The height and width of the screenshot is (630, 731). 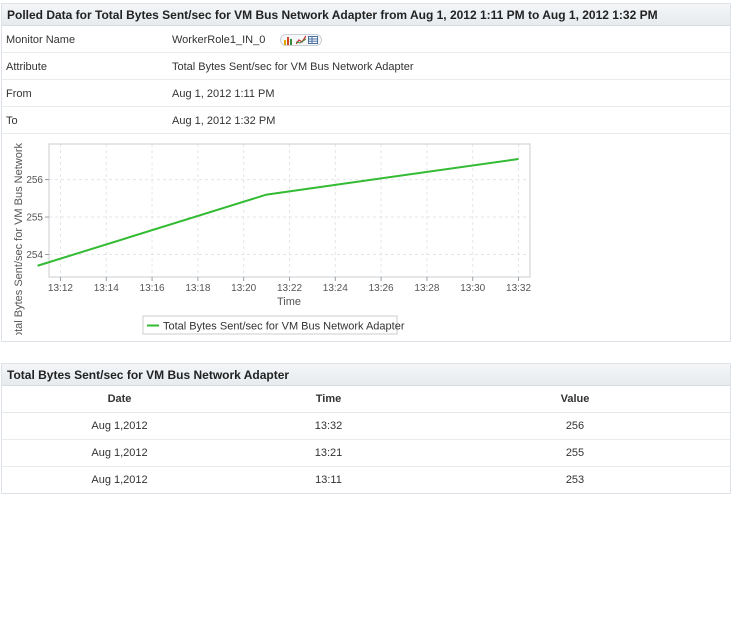 I want to click on cell-value: 255, so click(x=575, y=453).